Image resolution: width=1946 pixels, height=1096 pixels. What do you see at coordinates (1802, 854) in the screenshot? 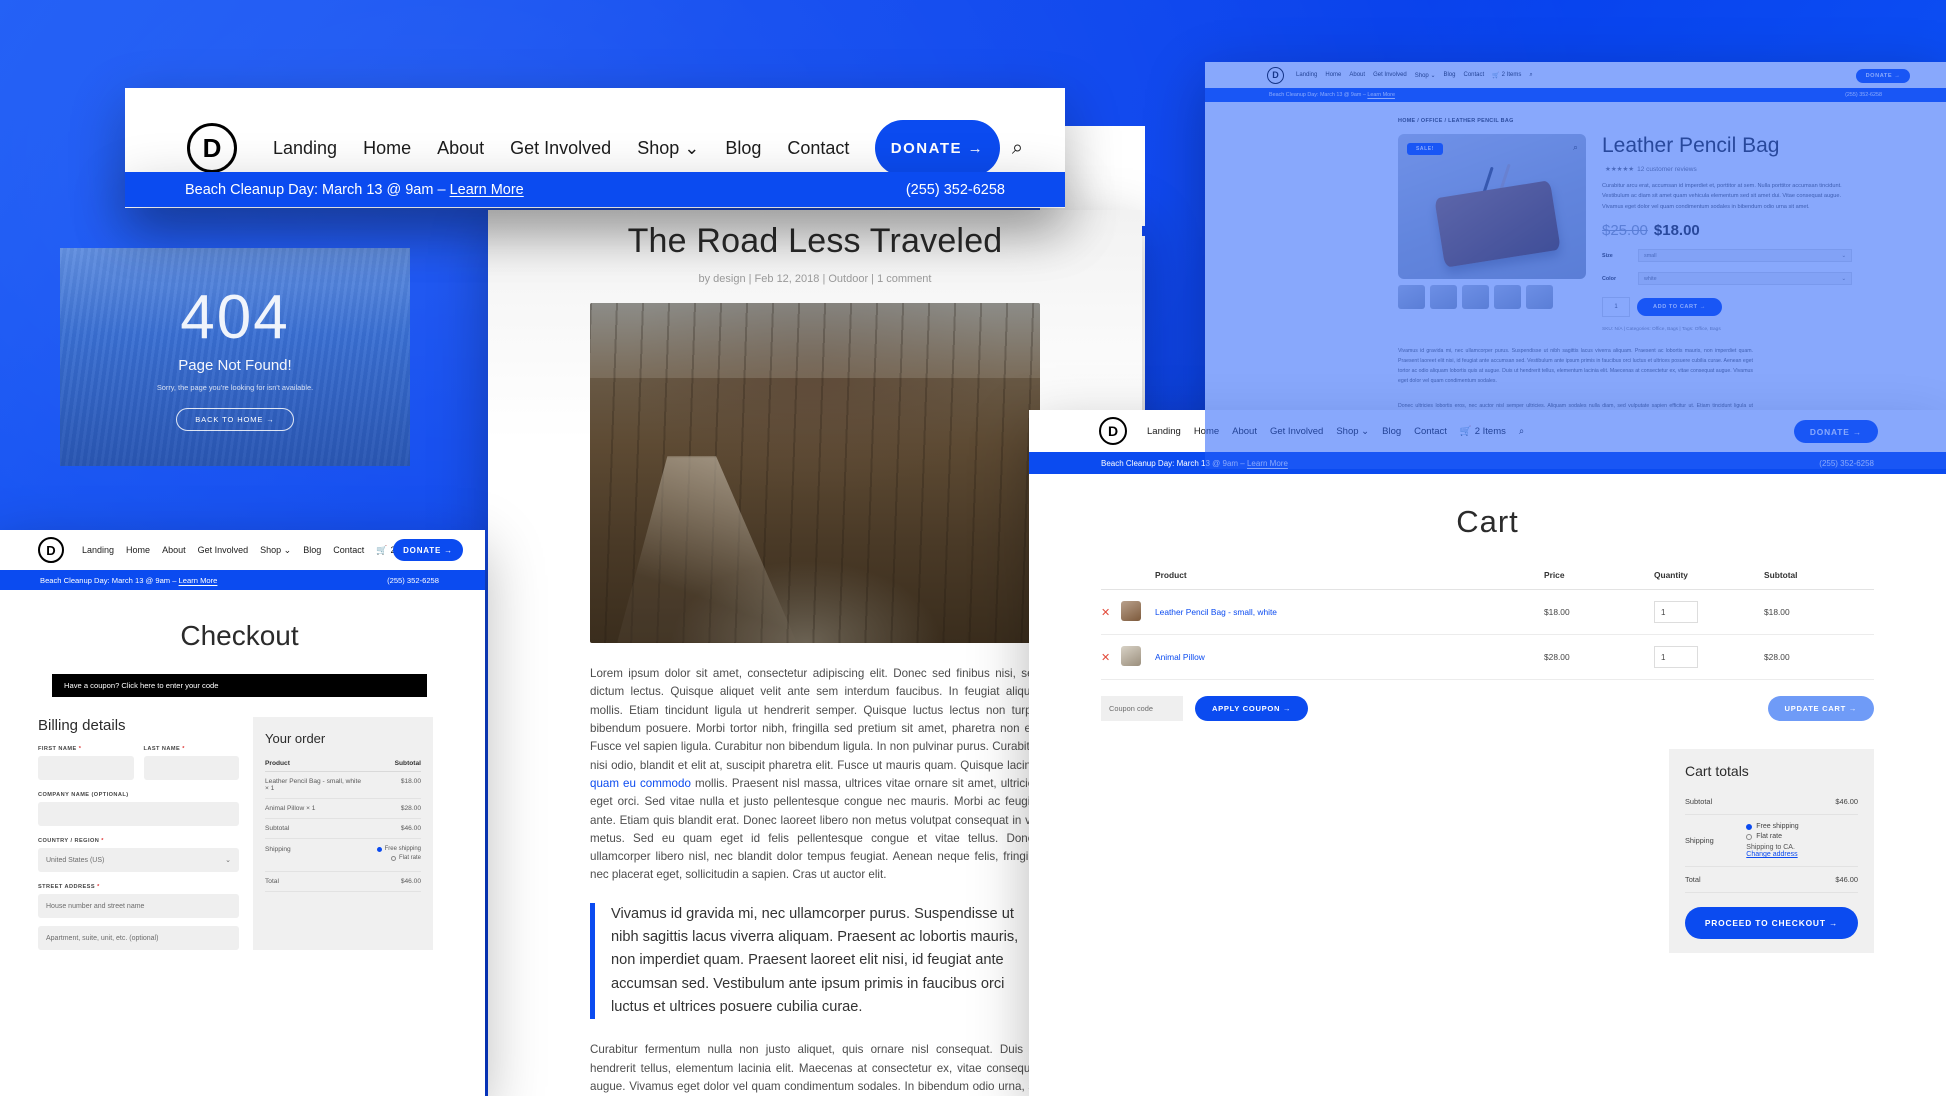
I see `change-address-link: Change address` at bounding box center [1802, 854].